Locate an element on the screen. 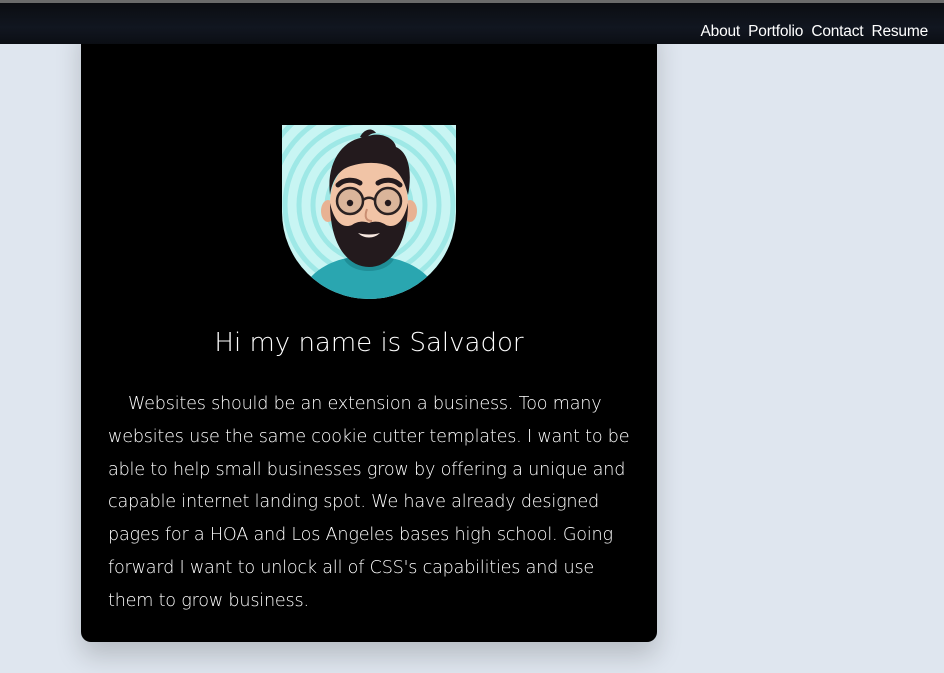  nav-link-portfolio: Portfolio is located at coordinates (775, 31).